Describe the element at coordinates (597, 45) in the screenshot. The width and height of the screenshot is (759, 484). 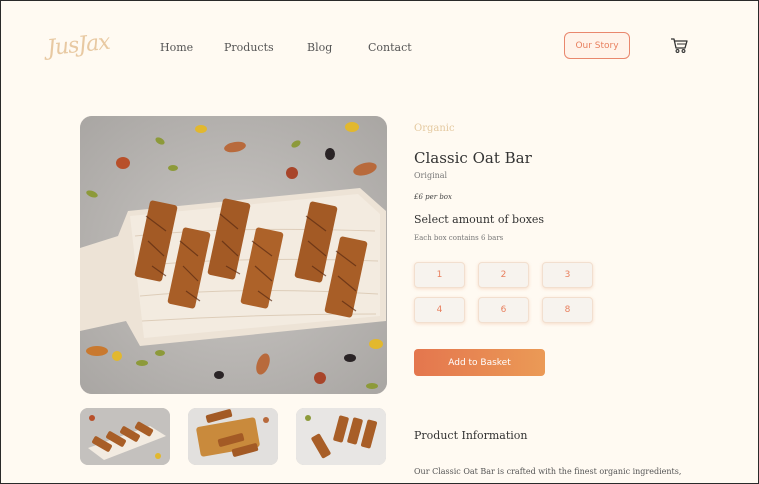
I see `our-story-button: Our Story` at that location.